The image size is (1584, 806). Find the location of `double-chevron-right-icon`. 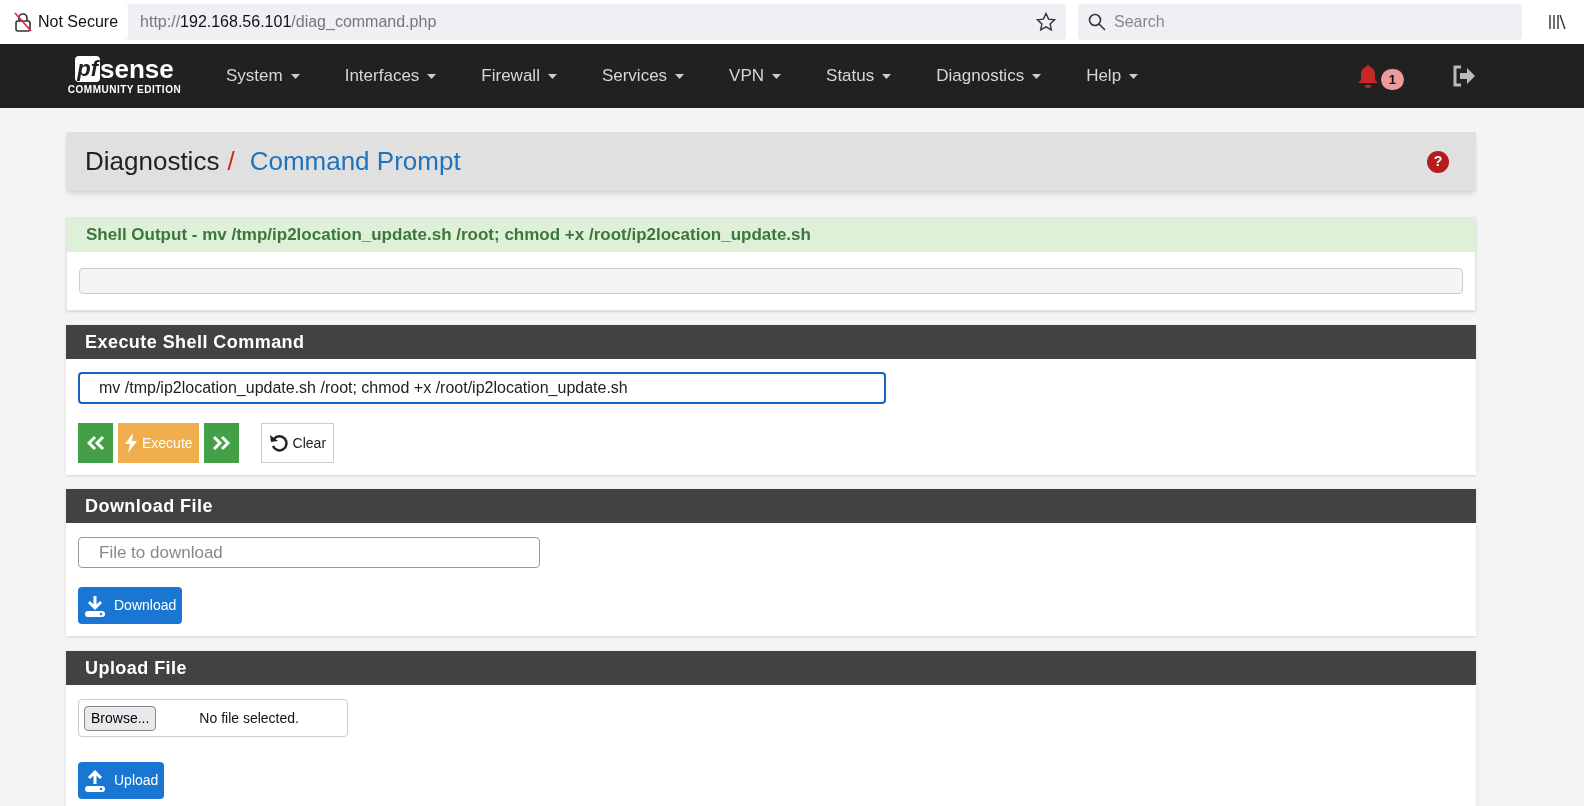

double-chevron-right-icon is located at coordinates (221, 443).